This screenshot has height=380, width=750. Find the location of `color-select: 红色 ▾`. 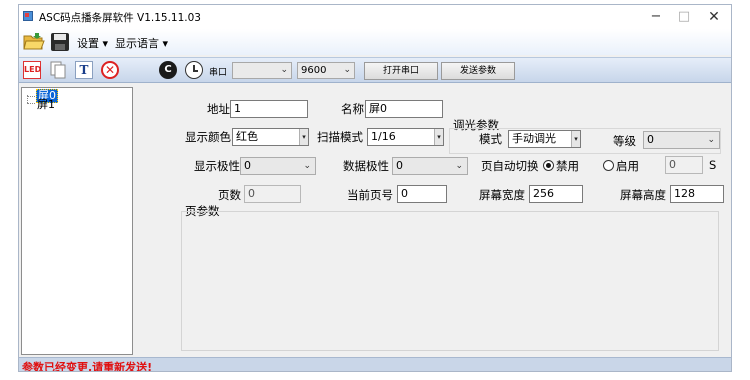

color-select: 红色 ▾ is located at coordinates (270, 137).